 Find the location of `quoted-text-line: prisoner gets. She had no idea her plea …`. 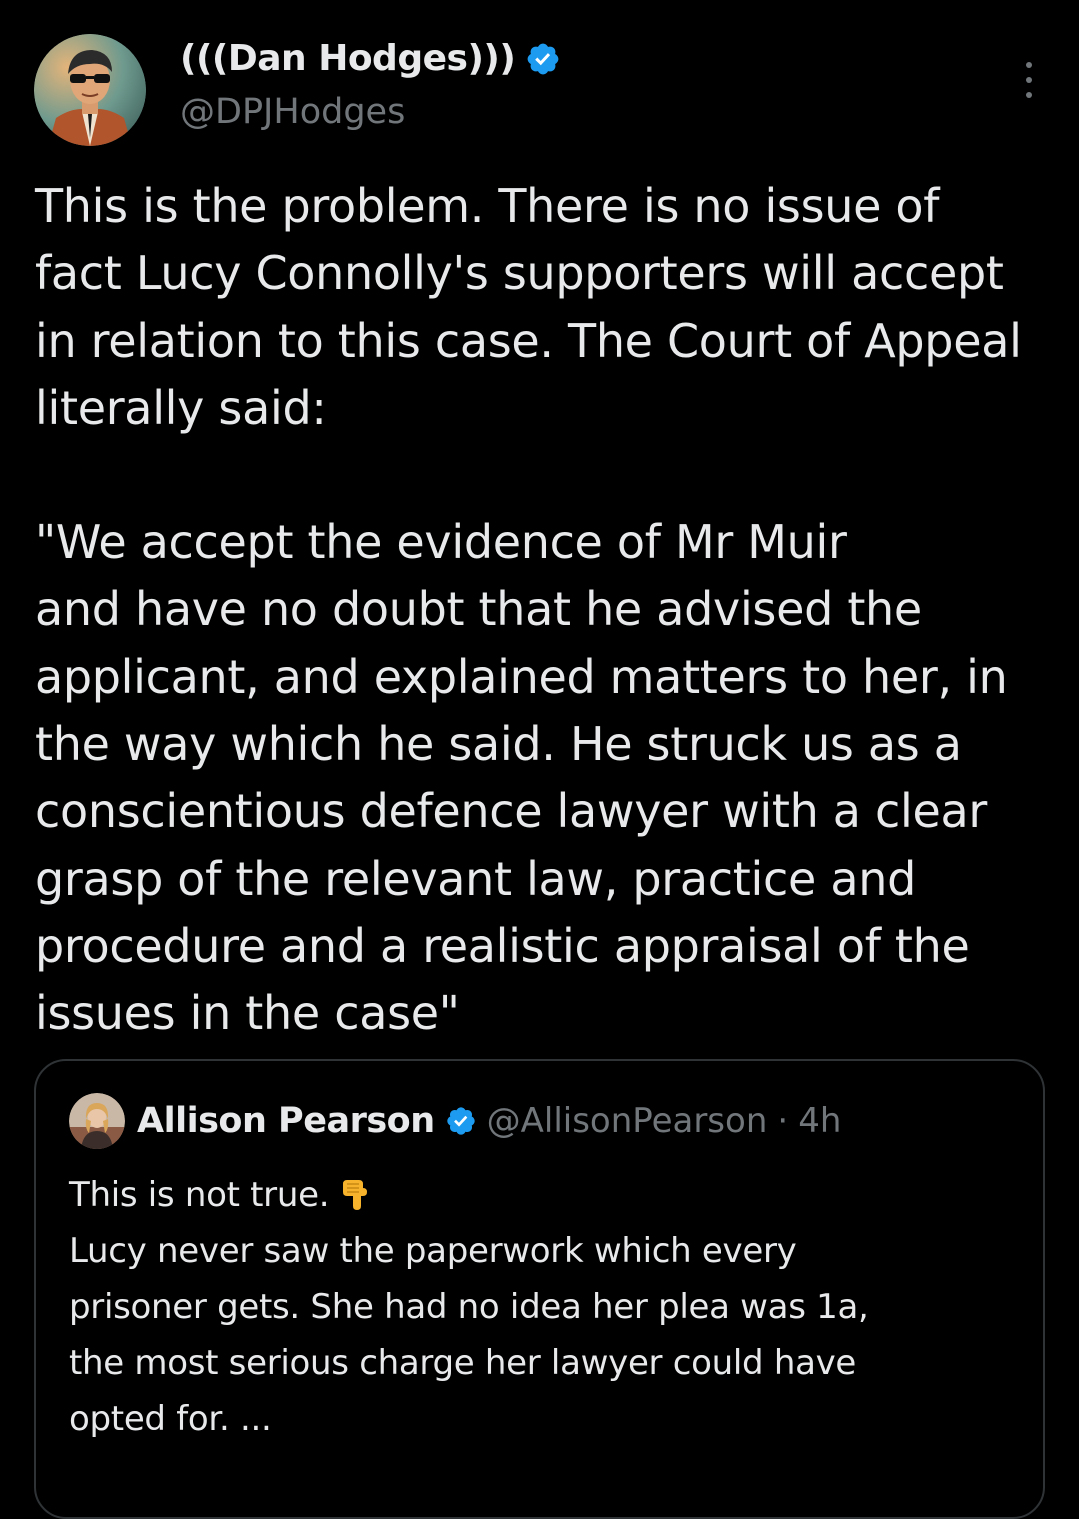

quoted-text-line: prisoner gets. She had no idea her plea … is located at coordinates (469, 1307).